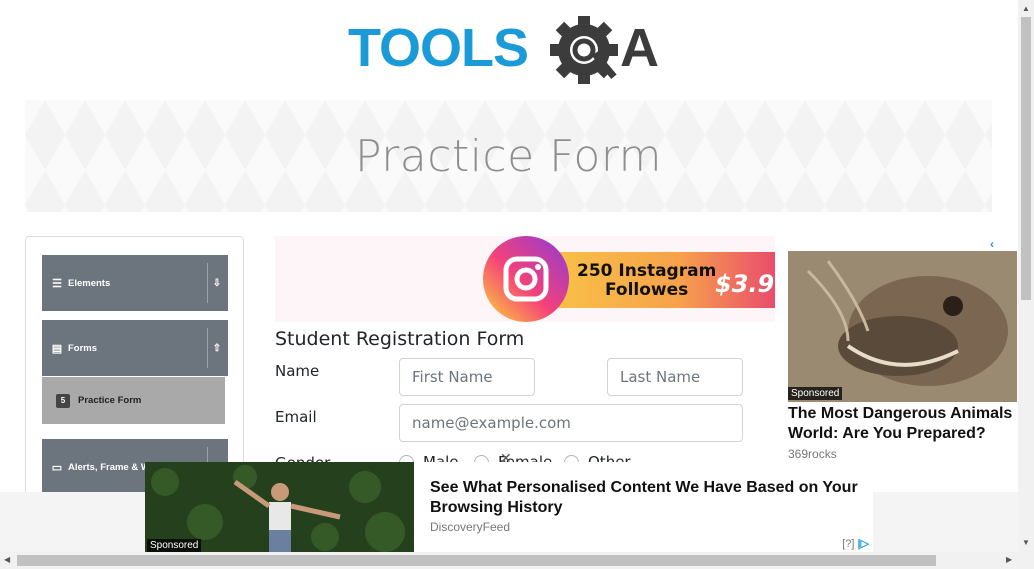 The image size is (1034, 569). I want to click on ad-price: $3.9, so click(745, 284).